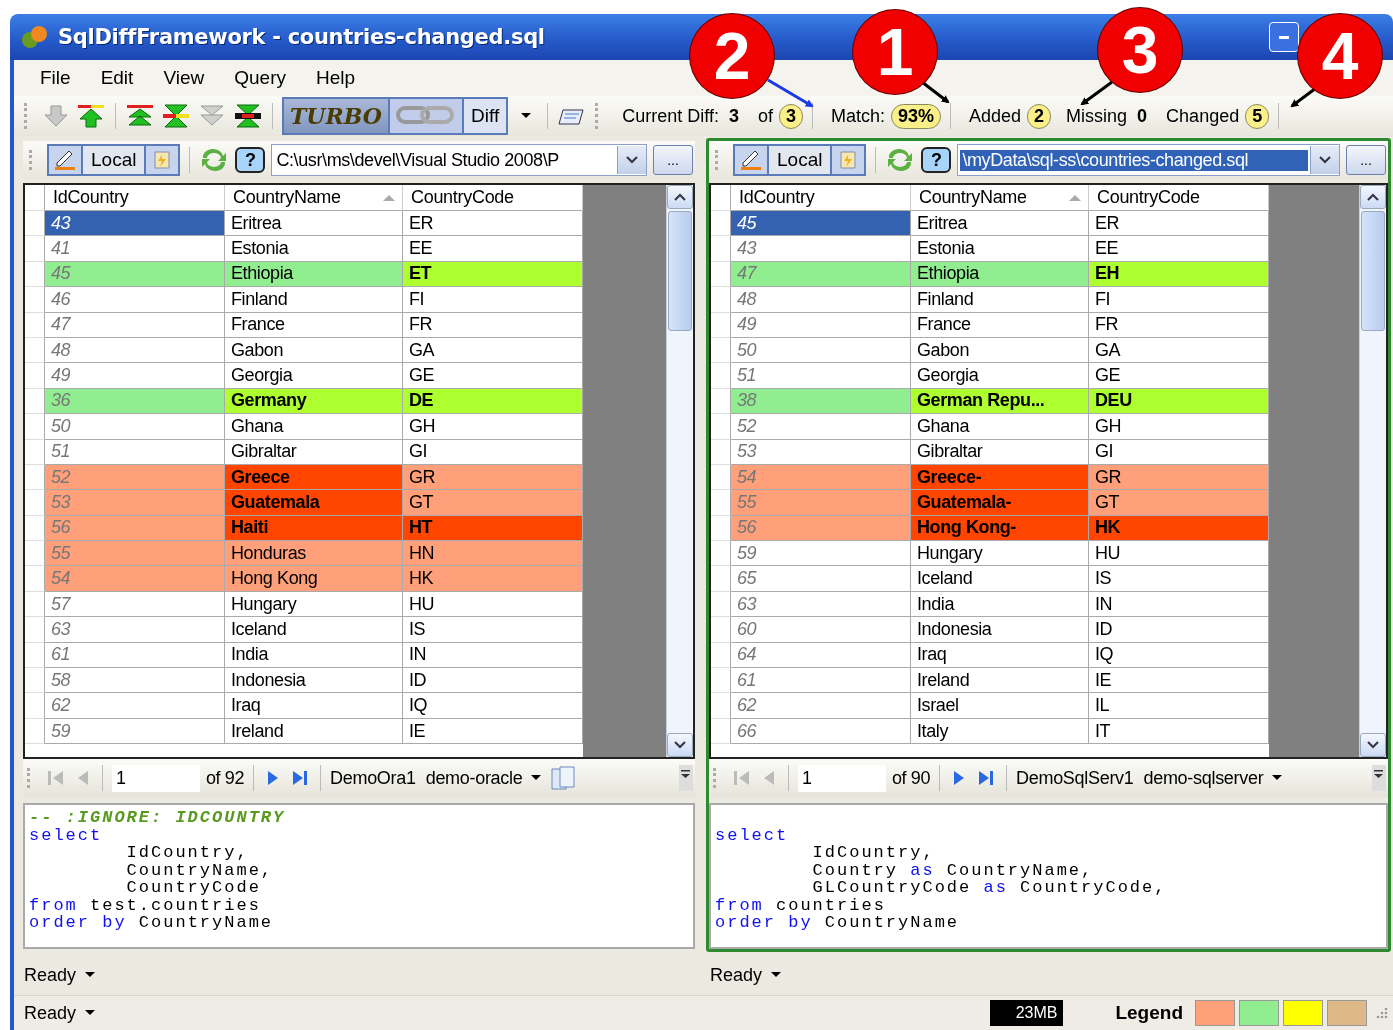 The width and height of the screenshot is (1393, 1030). What do you see at coordinates (1179, 554) in the screenshot?
I see `code-cell: HU` at bounding box center [1179, 554].